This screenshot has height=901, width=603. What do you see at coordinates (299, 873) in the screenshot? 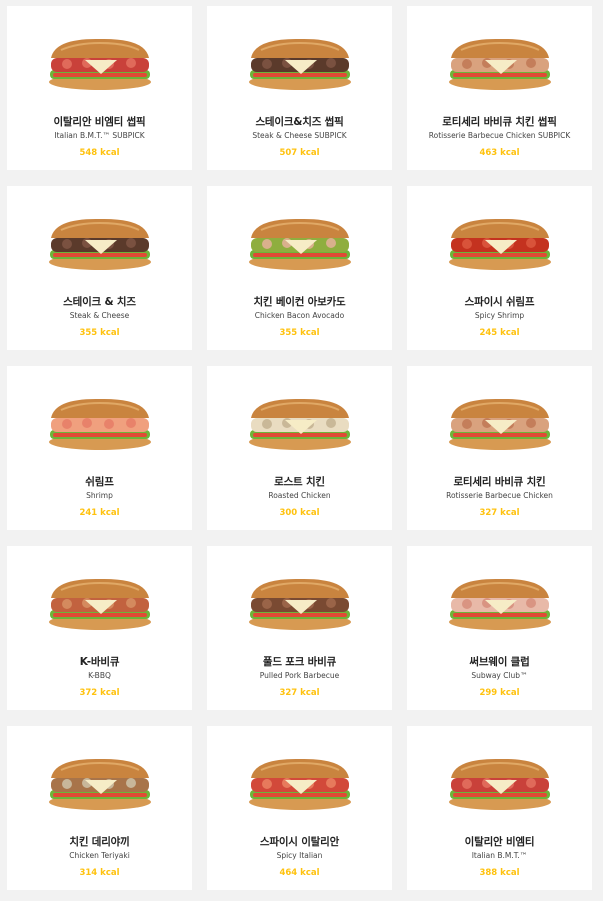
I see `calorie-label: 464 kcal` at bounding box center [299, 873].